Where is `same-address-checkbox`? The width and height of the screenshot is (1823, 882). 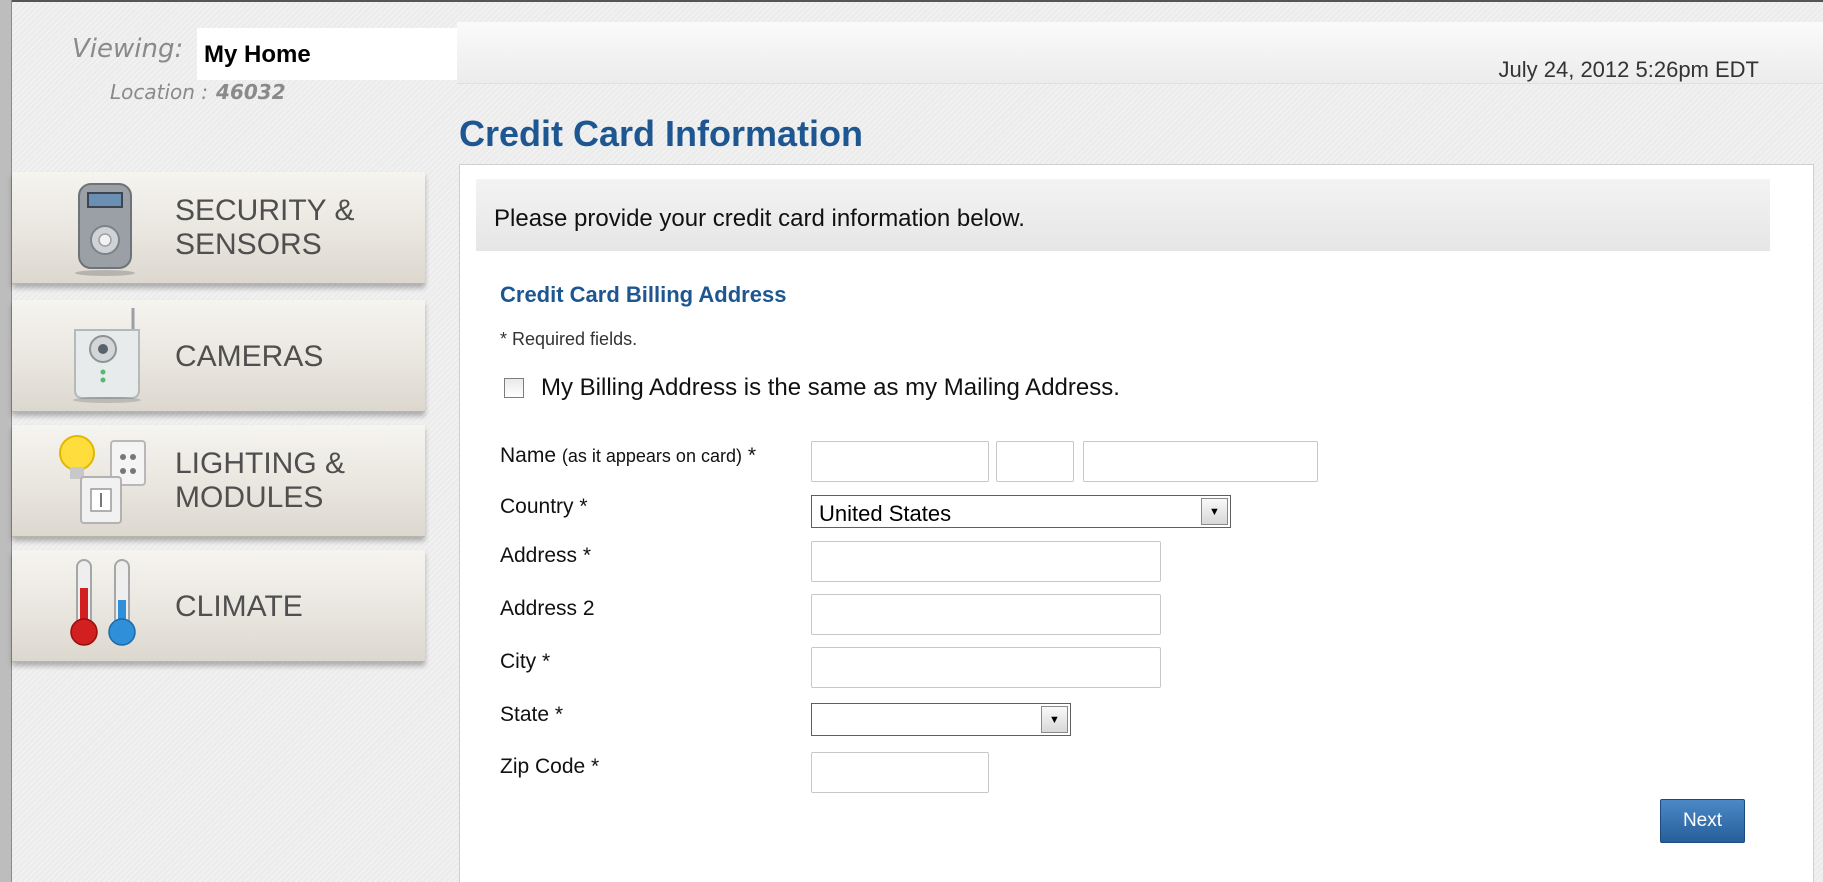
same-address-checkbox is located at coordinates (514, 388).